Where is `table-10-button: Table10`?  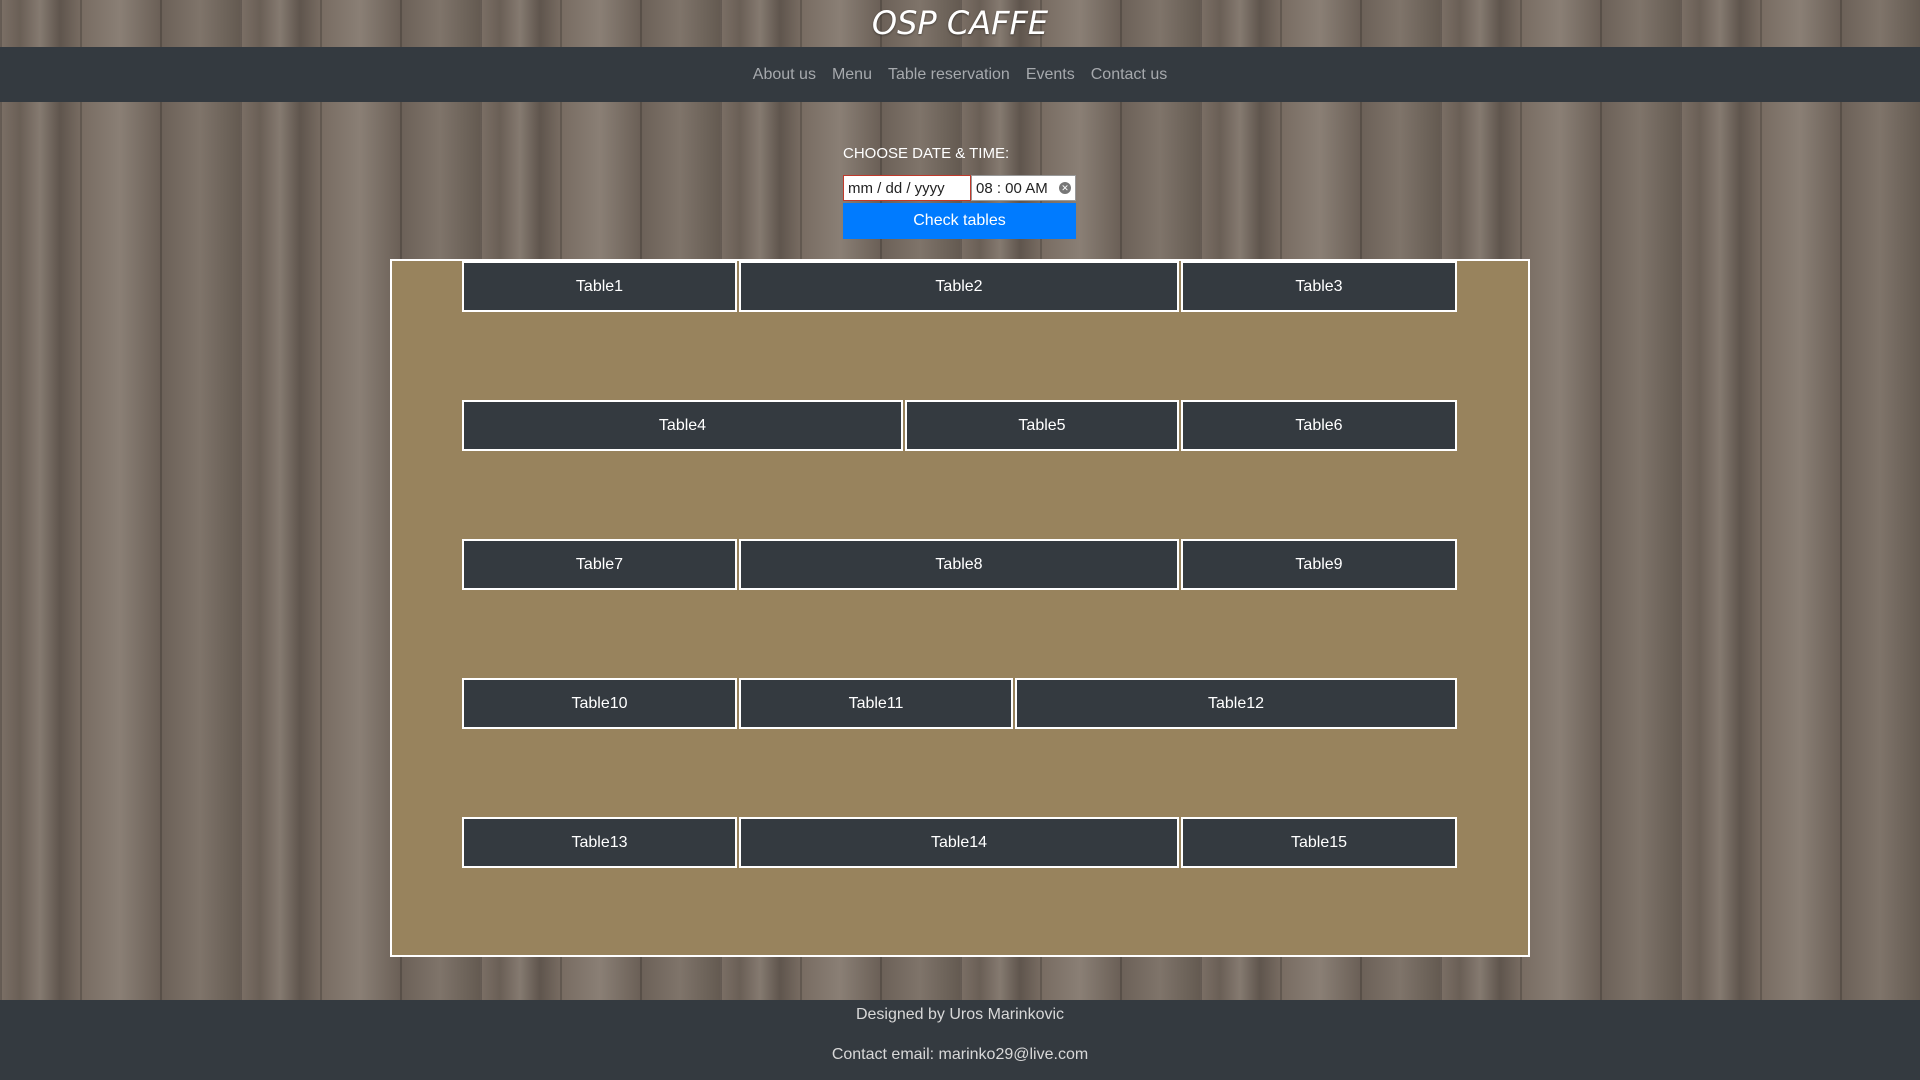
table-10-button: Table10 is located at coordinates (599, 703).